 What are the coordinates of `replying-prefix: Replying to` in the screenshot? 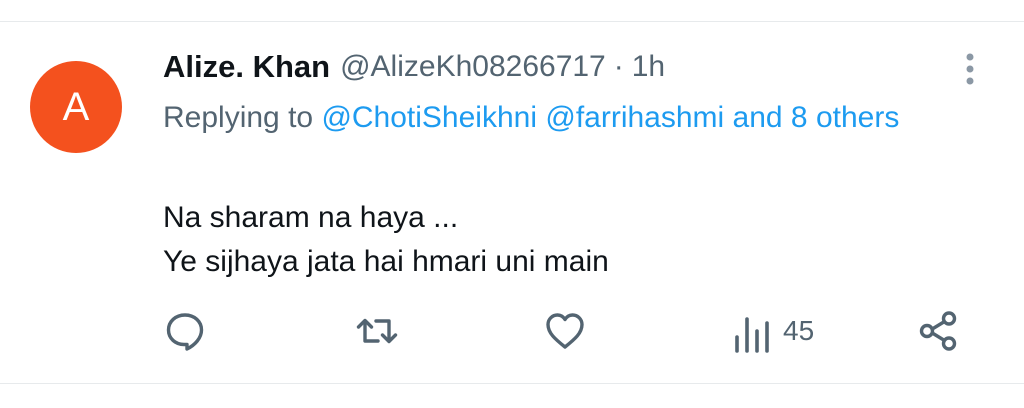 It's located at (238, 117).